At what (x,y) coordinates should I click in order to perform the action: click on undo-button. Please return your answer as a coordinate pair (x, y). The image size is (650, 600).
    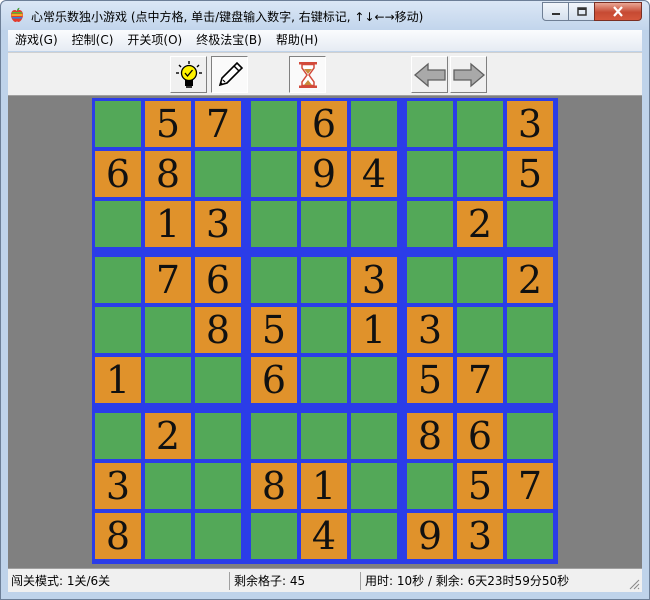
    Looking at the image, I should click on (429, 74).